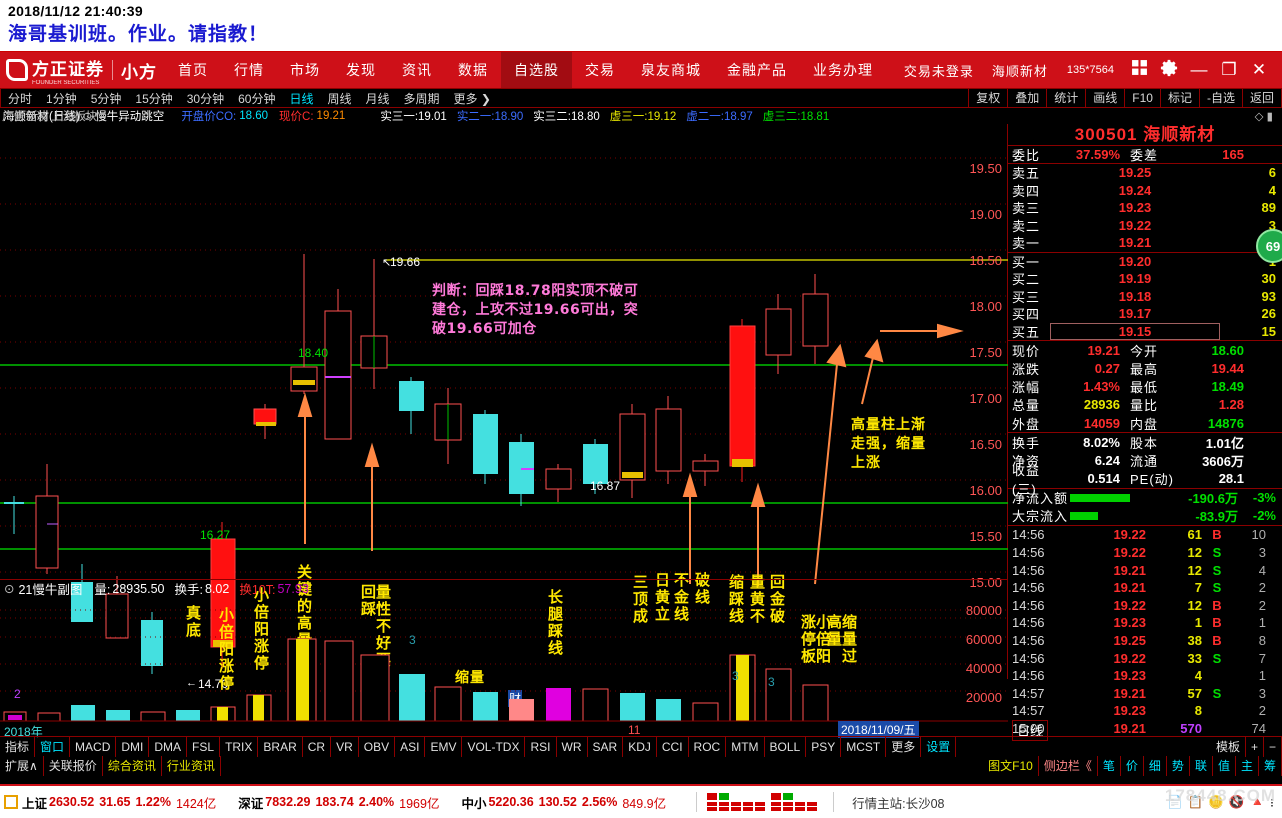  Describe the element at coordinates (339, 98) in the screenshot. I see `period-item-7: 周线` at that location.